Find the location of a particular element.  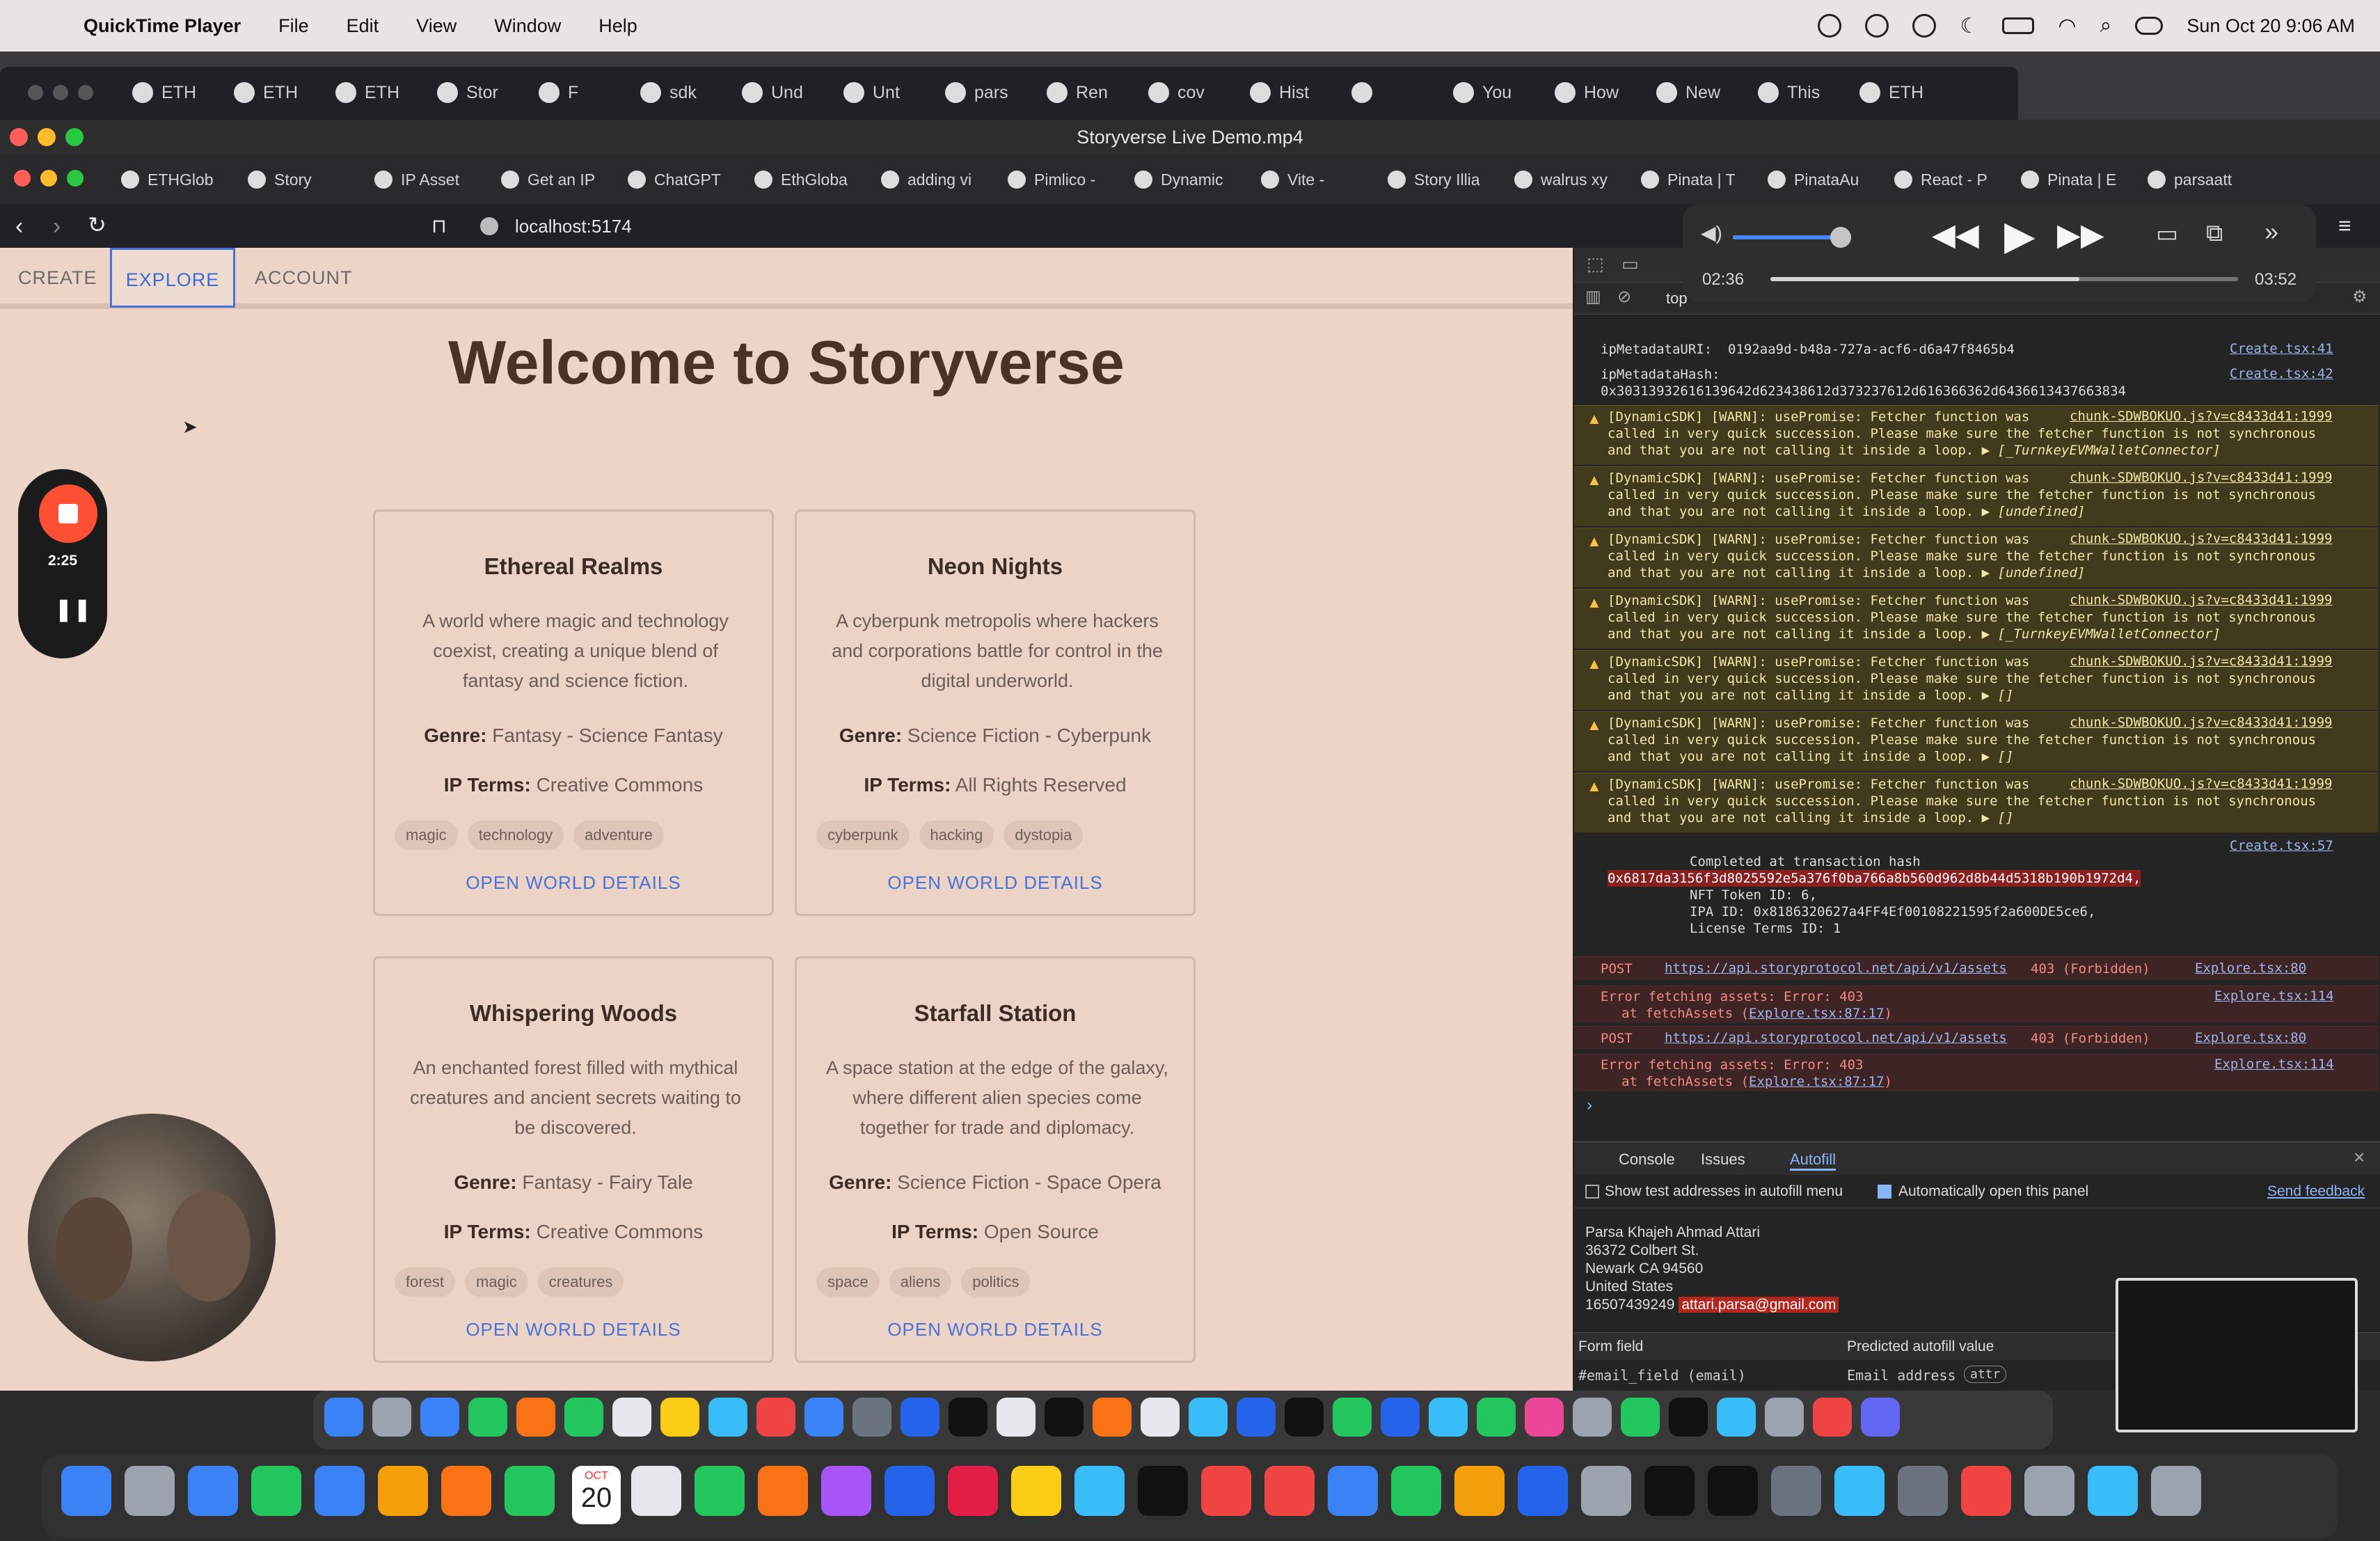

more-icon: » is located at coordinates (2271, 231).